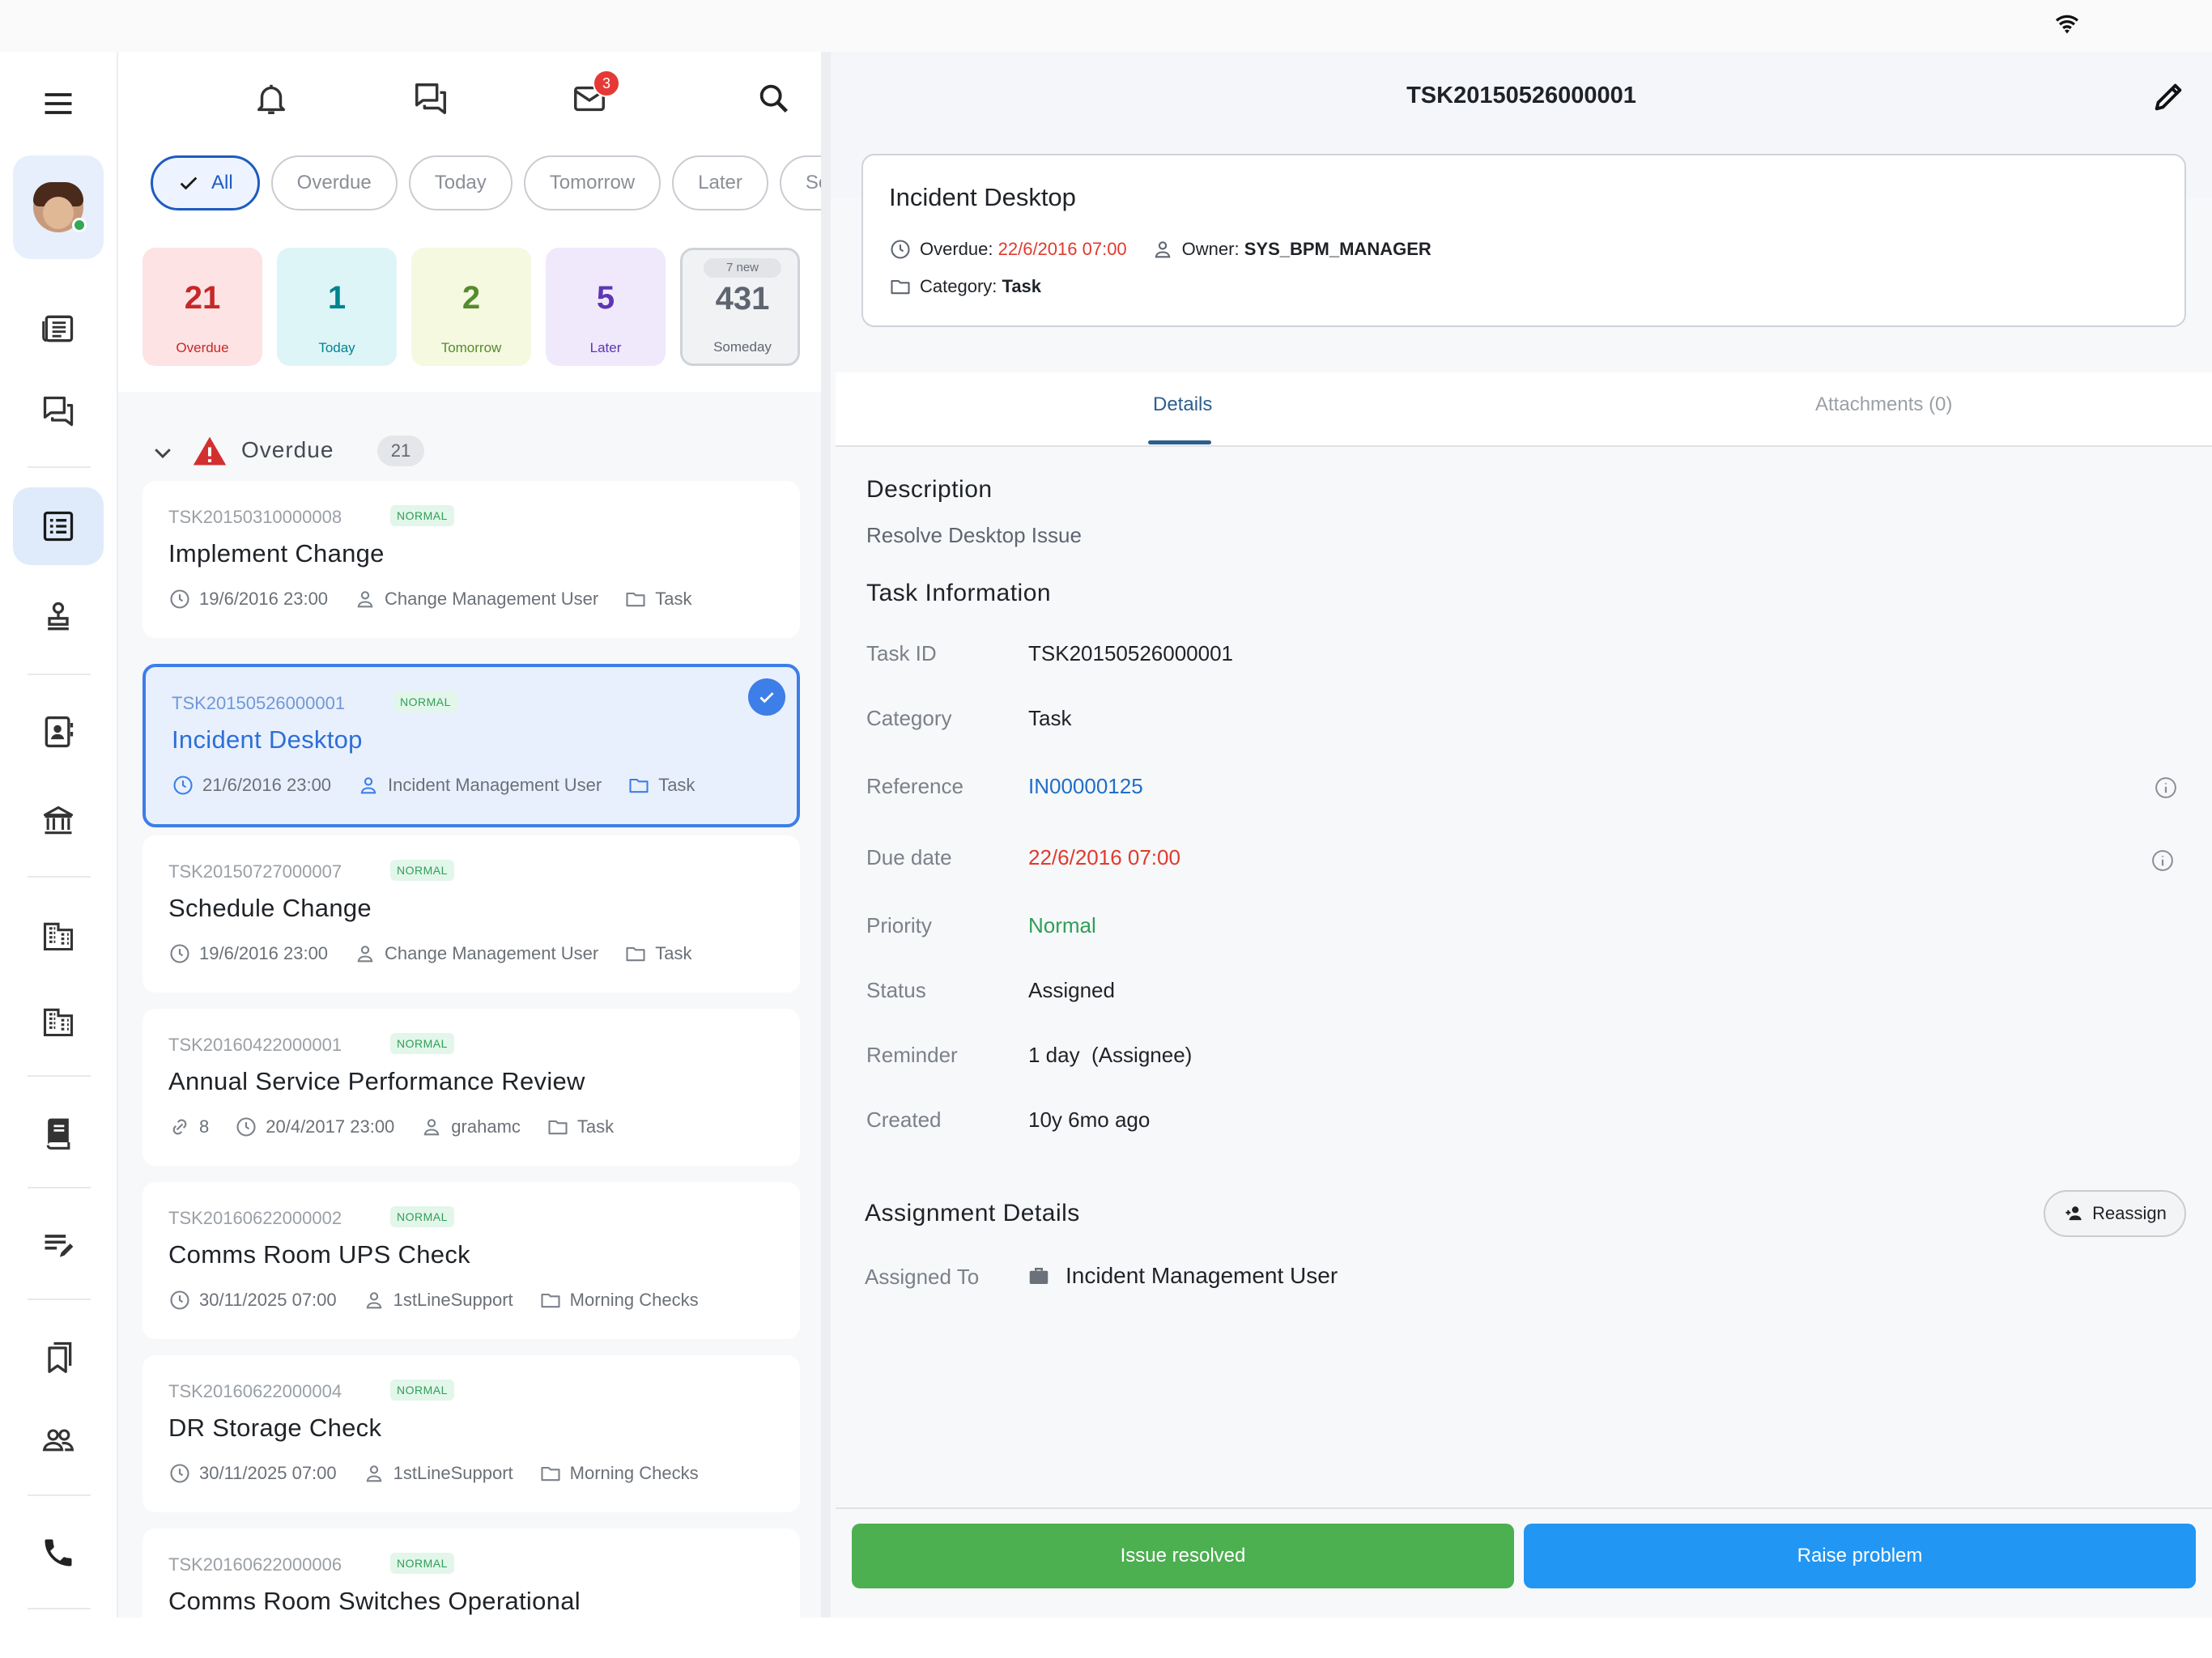  What do you see at coordinates (2169, 96) in the screenshot?
I see `edit-pencil-icon` at bounding box center [2169, 96].